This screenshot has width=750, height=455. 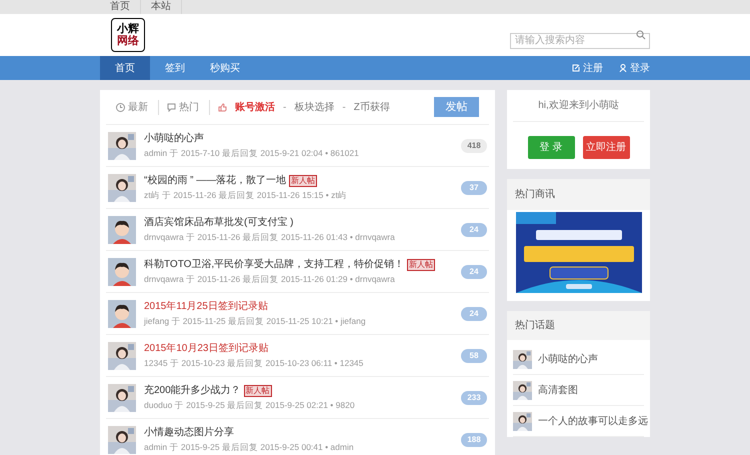 I want to click on thread-title: “校园的雨 ” ——落花，散了一地, so click(x=215, y=180).